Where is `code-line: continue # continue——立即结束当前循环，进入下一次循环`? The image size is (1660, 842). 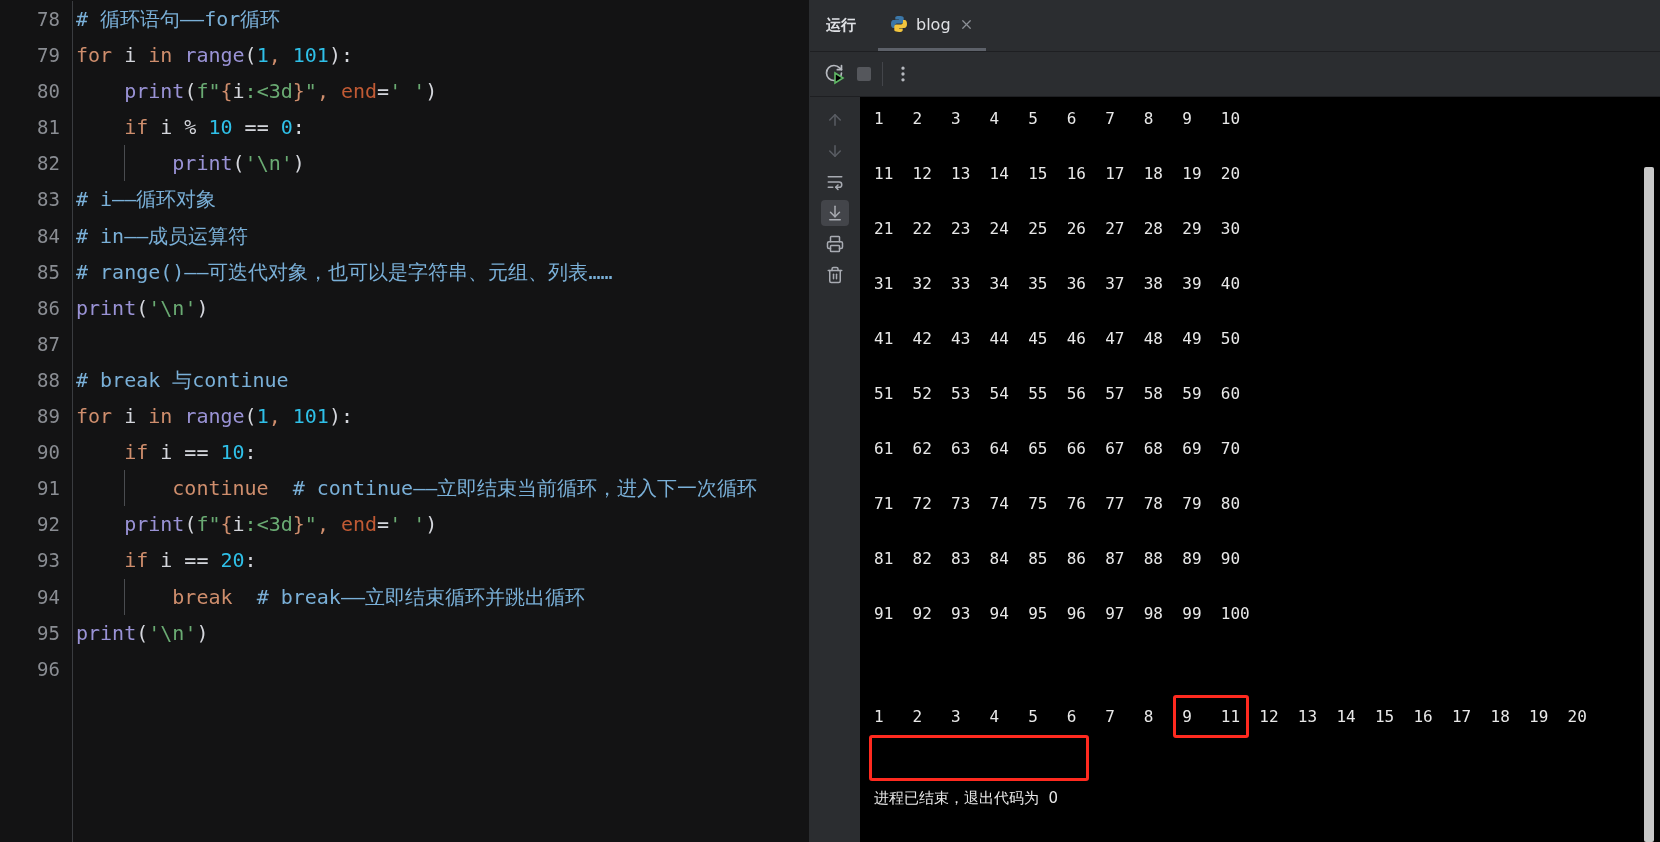 code-line: continue # continue——立即结束当前循环，进入下一次循环 is located at coordinates (417, 488).